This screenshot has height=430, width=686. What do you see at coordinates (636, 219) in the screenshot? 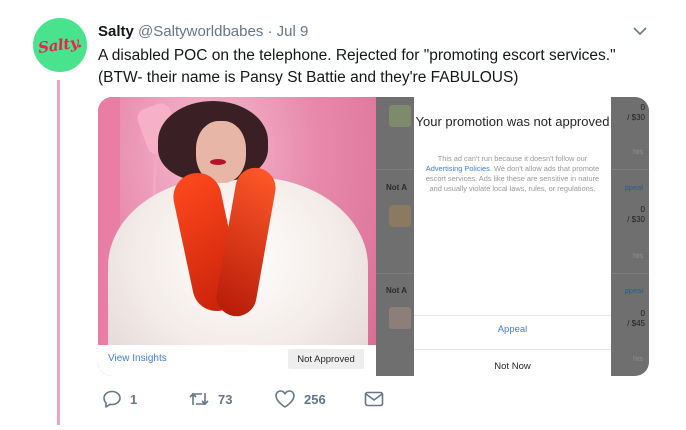
I see `bg-row2-budget: / $30` at bounding box center [636, 219].